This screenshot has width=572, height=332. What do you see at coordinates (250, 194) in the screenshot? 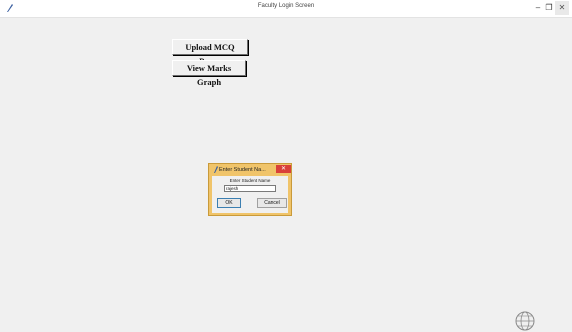
I see `dialog-body: Enter Student Name rajesh OK Cancel` at bounding box center [250, 194].